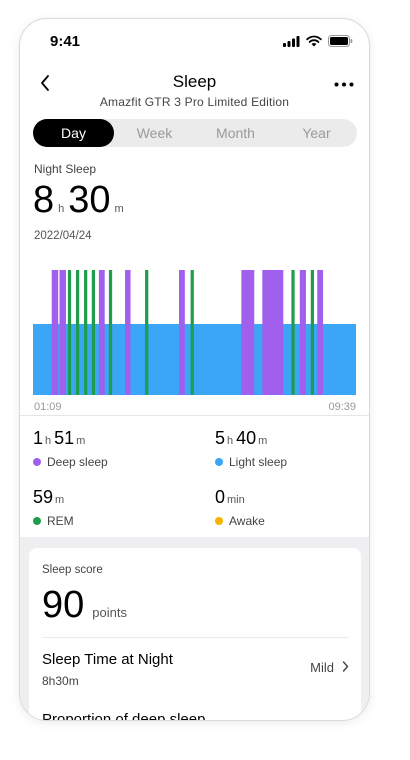 This screenshot has height=760, width=410. Describe the element at coordinates (342, 407) in the screenshot. I see `chart-end-time: 09:39` at that location.